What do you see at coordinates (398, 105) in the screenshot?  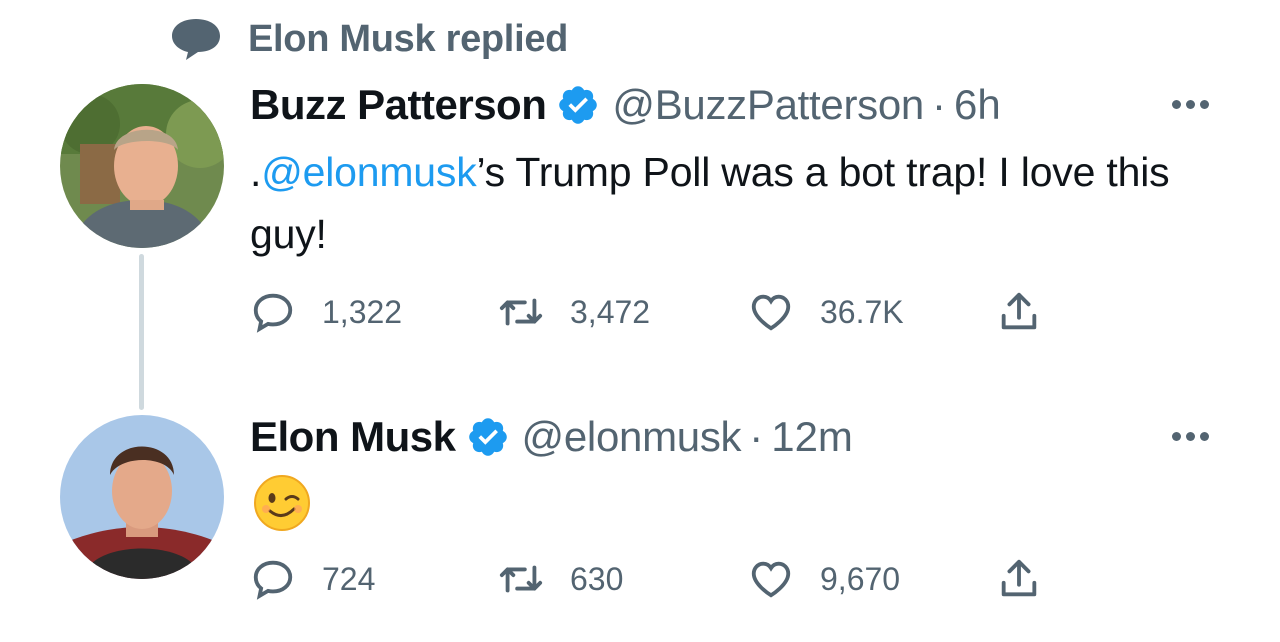 I see `display-name: Buzz Patterson` at bounding box center [398, 105].